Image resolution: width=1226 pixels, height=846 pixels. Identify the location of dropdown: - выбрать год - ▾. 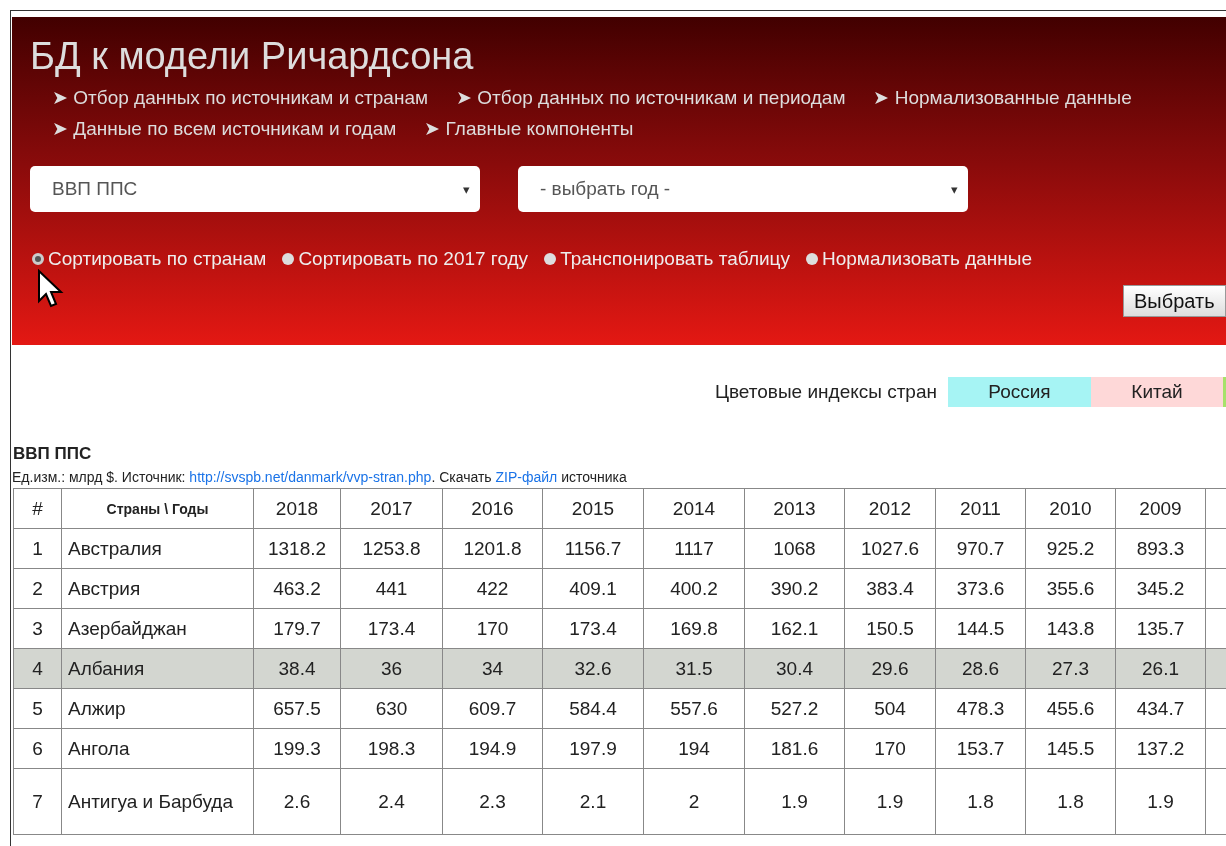
(743, 189).